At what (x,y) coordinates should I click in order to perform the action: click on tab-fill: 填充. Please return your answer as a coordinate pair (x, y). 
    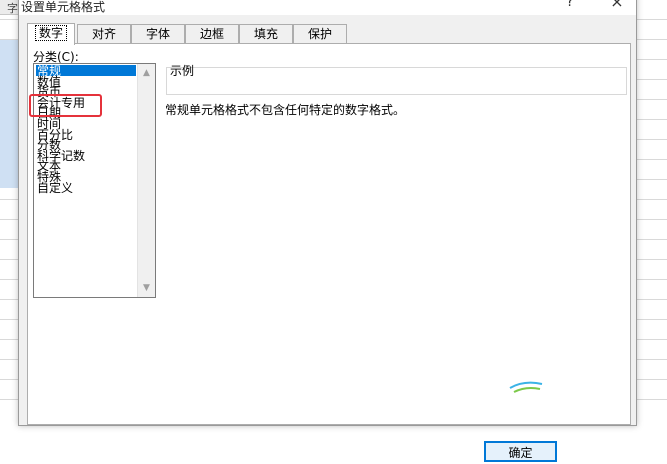
    Looking at the image, I should click on (266, 34).